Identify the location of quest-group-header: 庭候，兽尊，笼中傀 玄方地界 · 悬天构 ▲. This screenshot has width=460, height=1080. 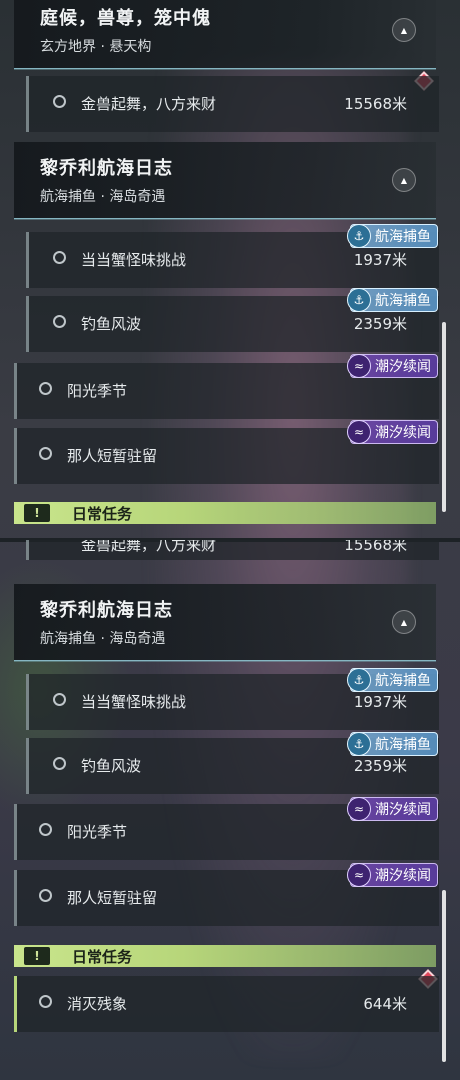
(225, 34).